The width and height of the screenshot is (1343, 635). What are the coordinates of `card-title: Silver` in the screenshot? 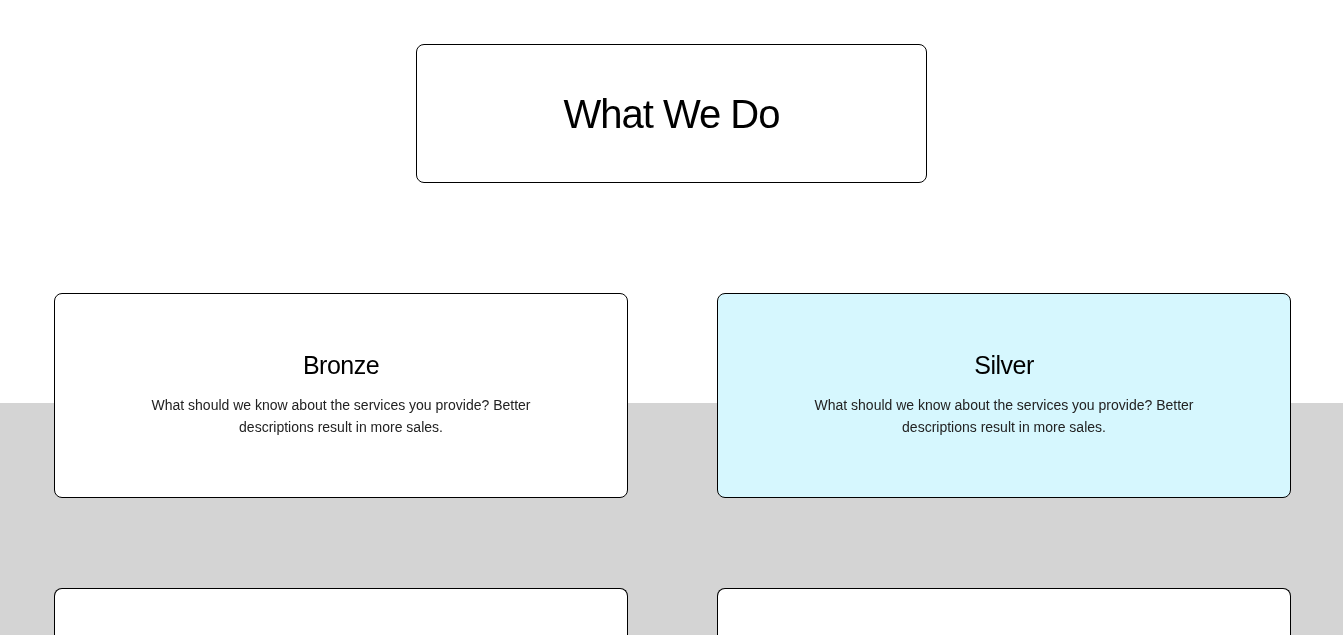 It's located at (1004, 365).